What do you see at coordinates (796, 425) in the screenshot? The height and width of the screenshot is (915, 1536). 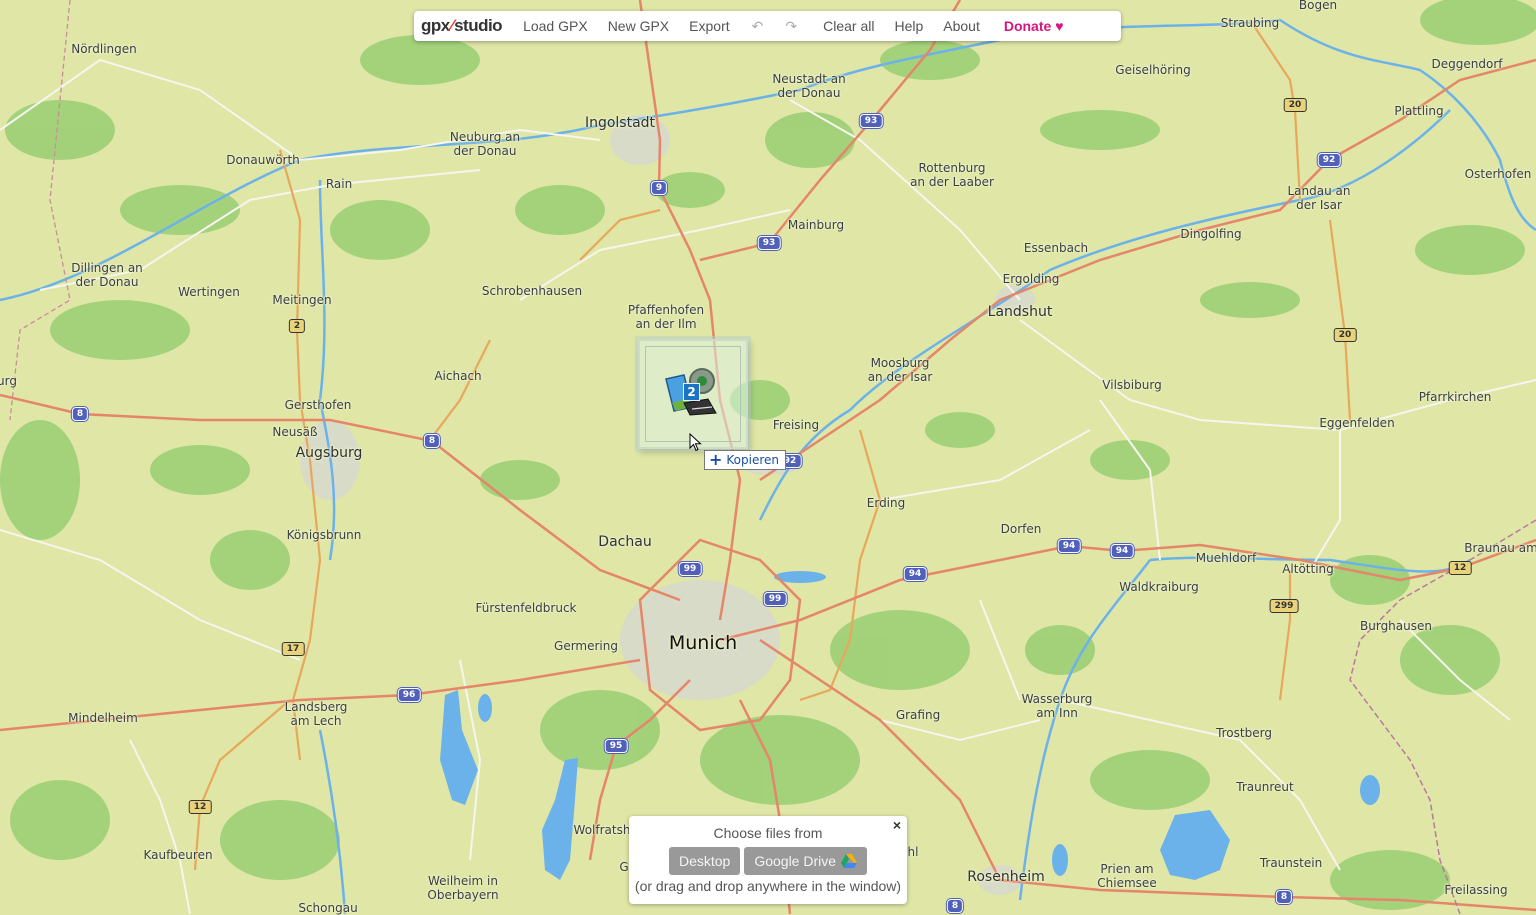 I see `place-label: Freising` at bounding box center [796, 425].